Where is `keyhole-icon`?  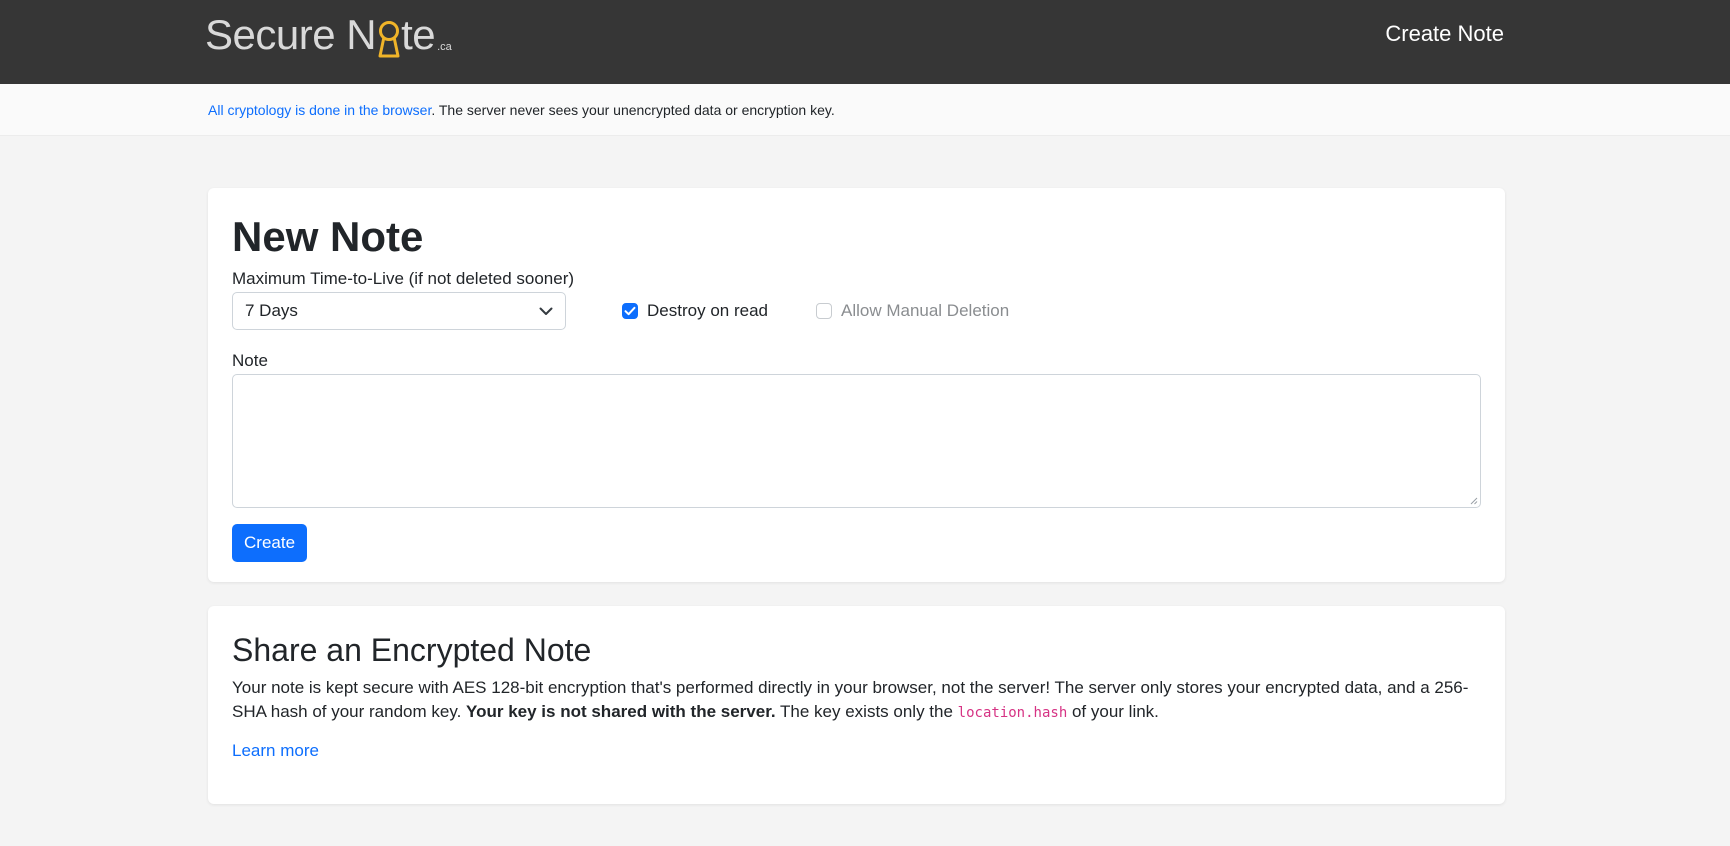 keyhole-icon is located at coordinates (389, 35).